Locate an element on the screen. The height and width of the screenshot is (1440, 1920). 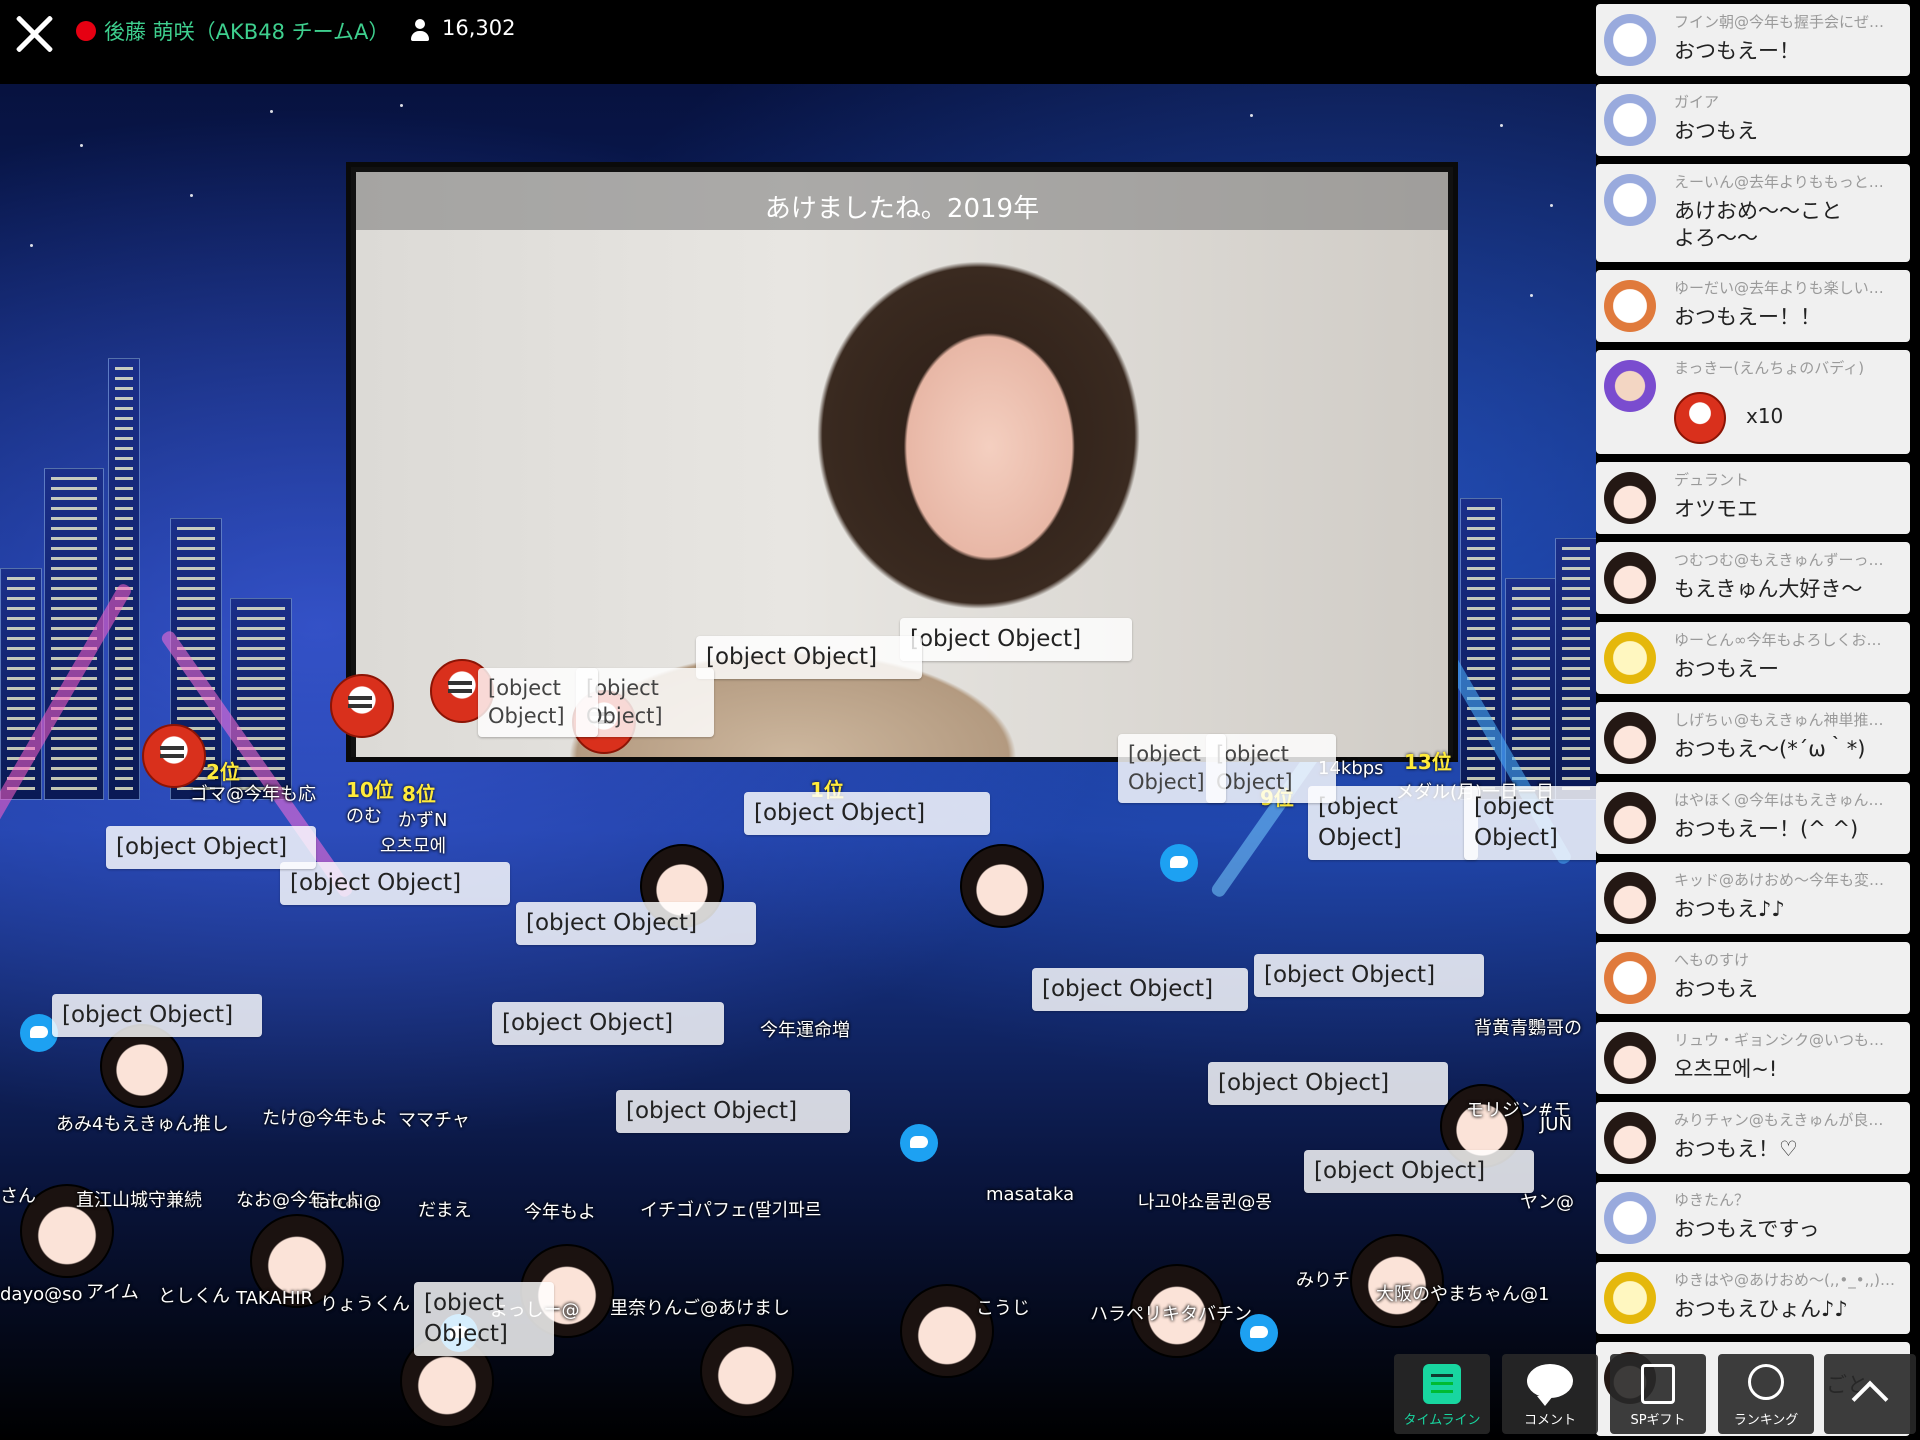
timeline-item: えーいん@去年よりももっと… あけおめ～～こと よろ～～ is located at coordinates (1753, 213).